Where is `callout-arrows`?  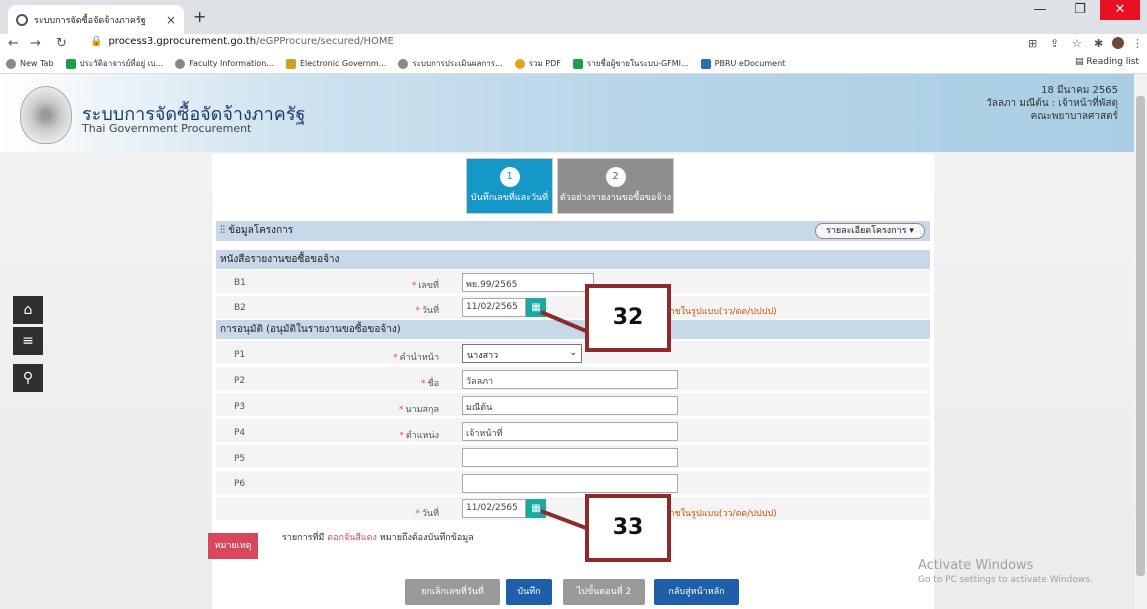
callout-arrows is located at coordinates (563, 420).